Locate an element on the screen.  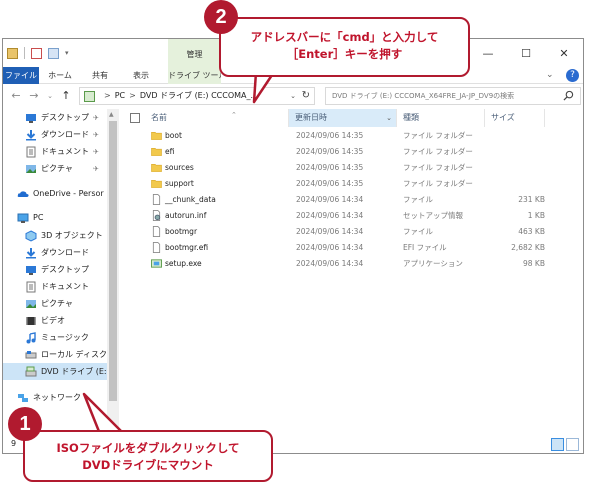
view-toggle is located at coordinates (565, 444).